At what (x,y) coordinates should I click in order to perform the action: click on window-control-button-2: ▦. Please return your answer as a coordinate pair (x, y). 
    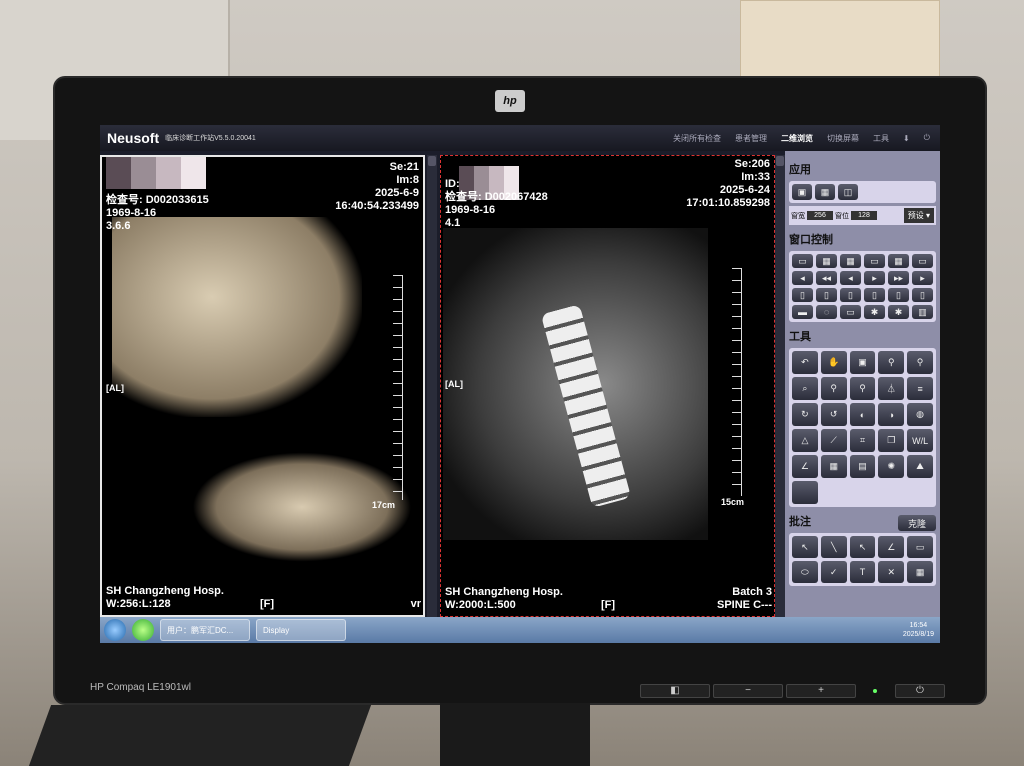
    Looking at the image, I should click on (826, 261).